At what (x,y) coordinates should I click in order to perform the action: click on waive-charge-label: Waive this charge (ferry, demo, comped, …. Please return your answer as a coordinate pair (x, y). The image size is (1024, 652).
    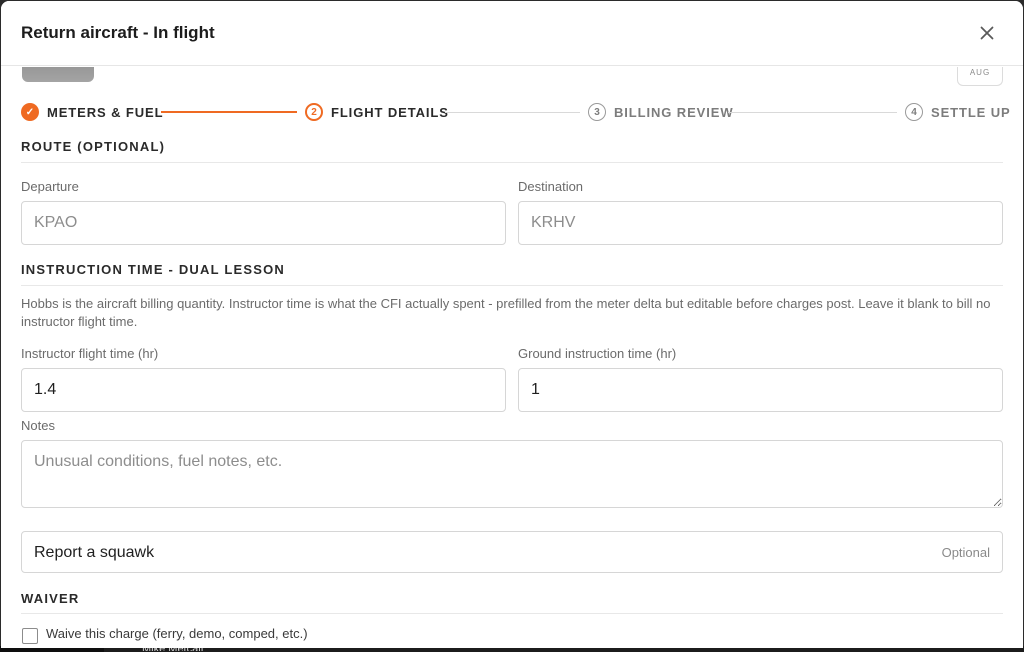
    Looking at the image, I should click on (177, 633).